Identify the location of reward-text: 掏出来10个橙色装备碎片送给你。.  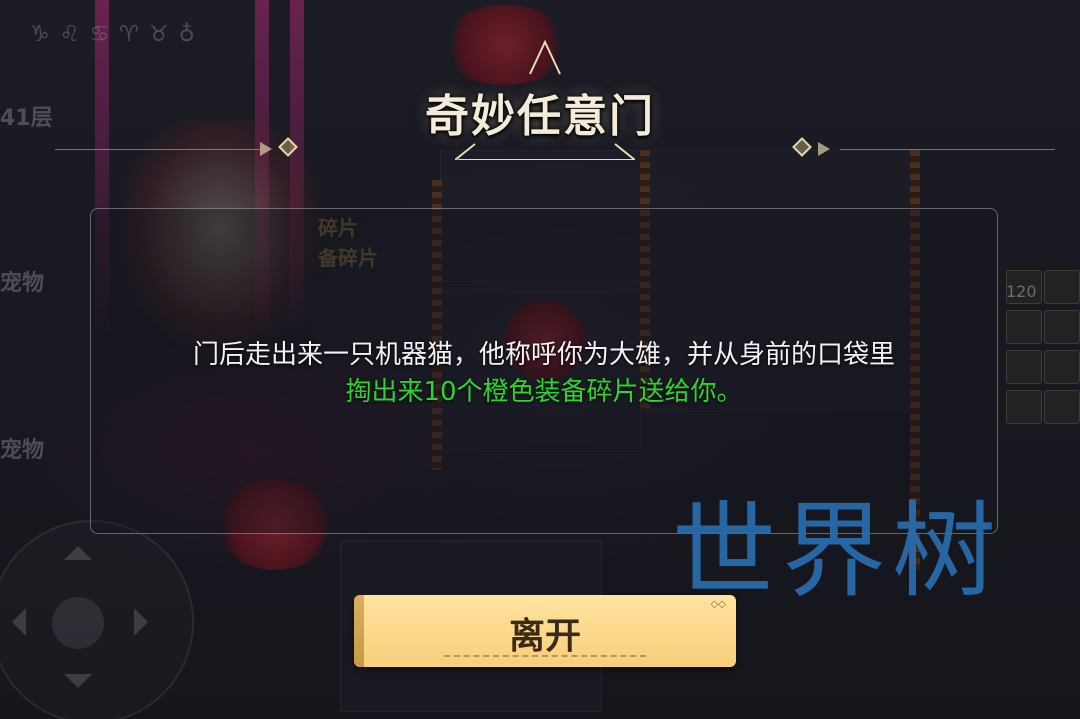
(544, 392).